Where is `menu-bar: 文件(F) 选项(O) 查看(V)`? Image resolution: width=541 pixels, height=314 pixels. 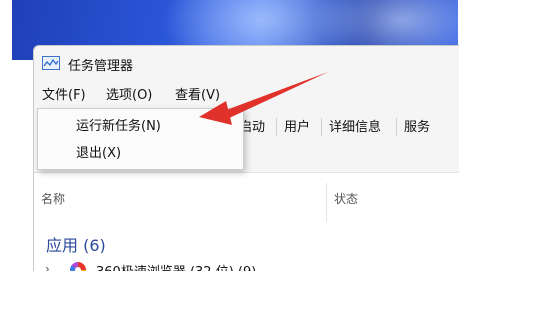
menu-bar: 文件(F) 选项(O) 查看(V) is located at coordinates (246, 93).